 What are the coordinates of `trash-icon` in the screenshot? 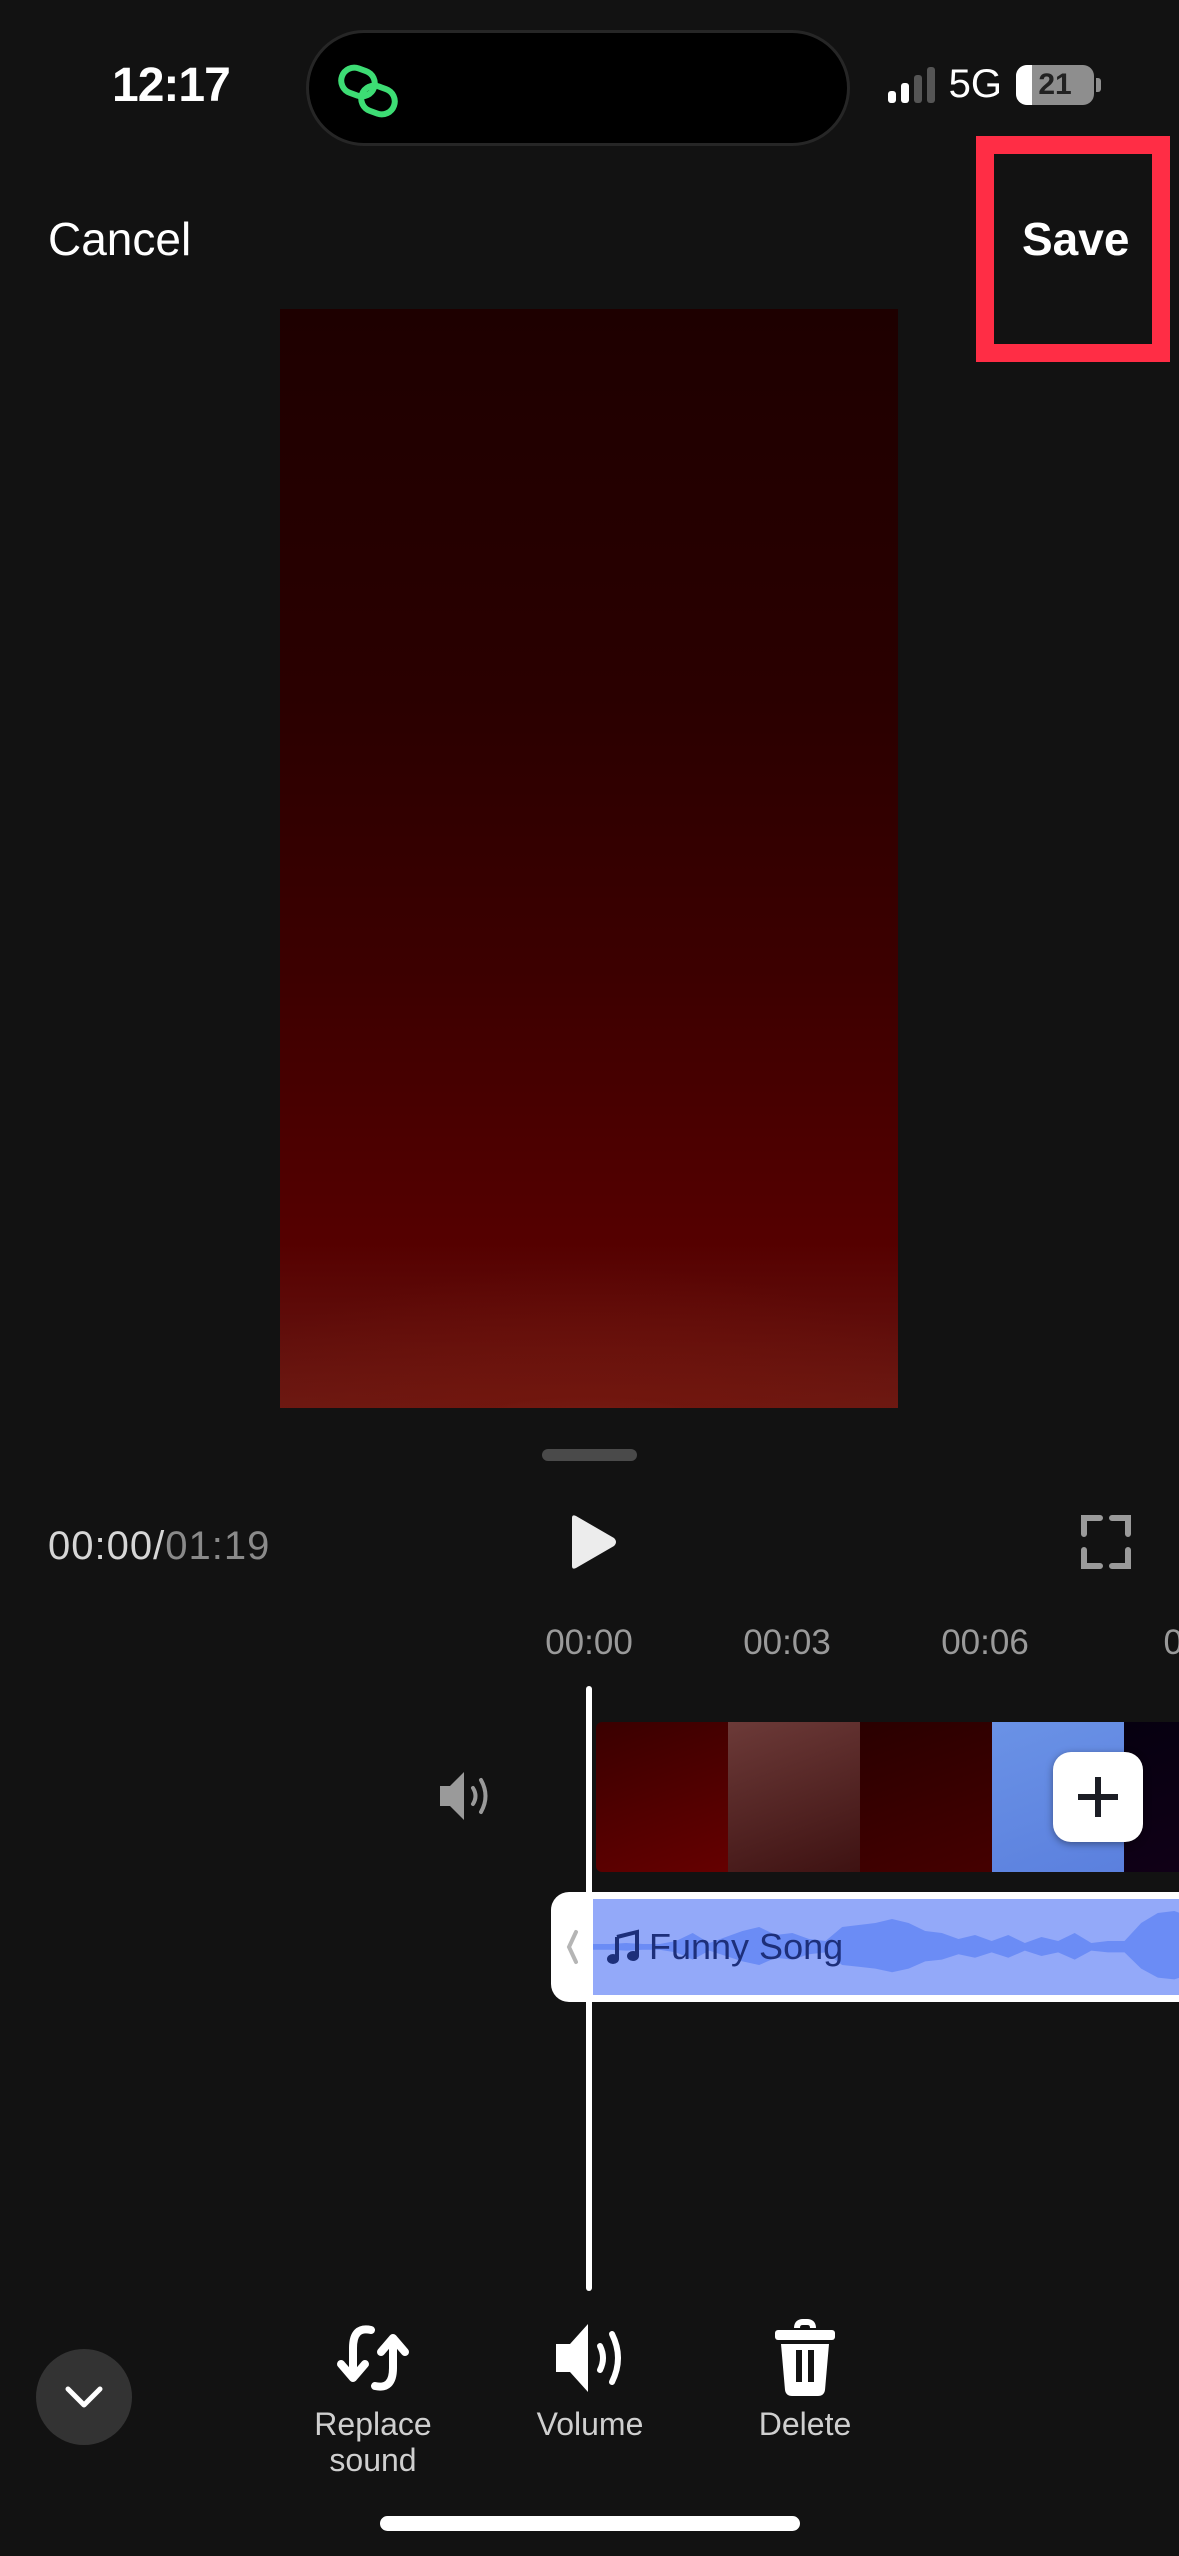 It's located at (805, 2357).